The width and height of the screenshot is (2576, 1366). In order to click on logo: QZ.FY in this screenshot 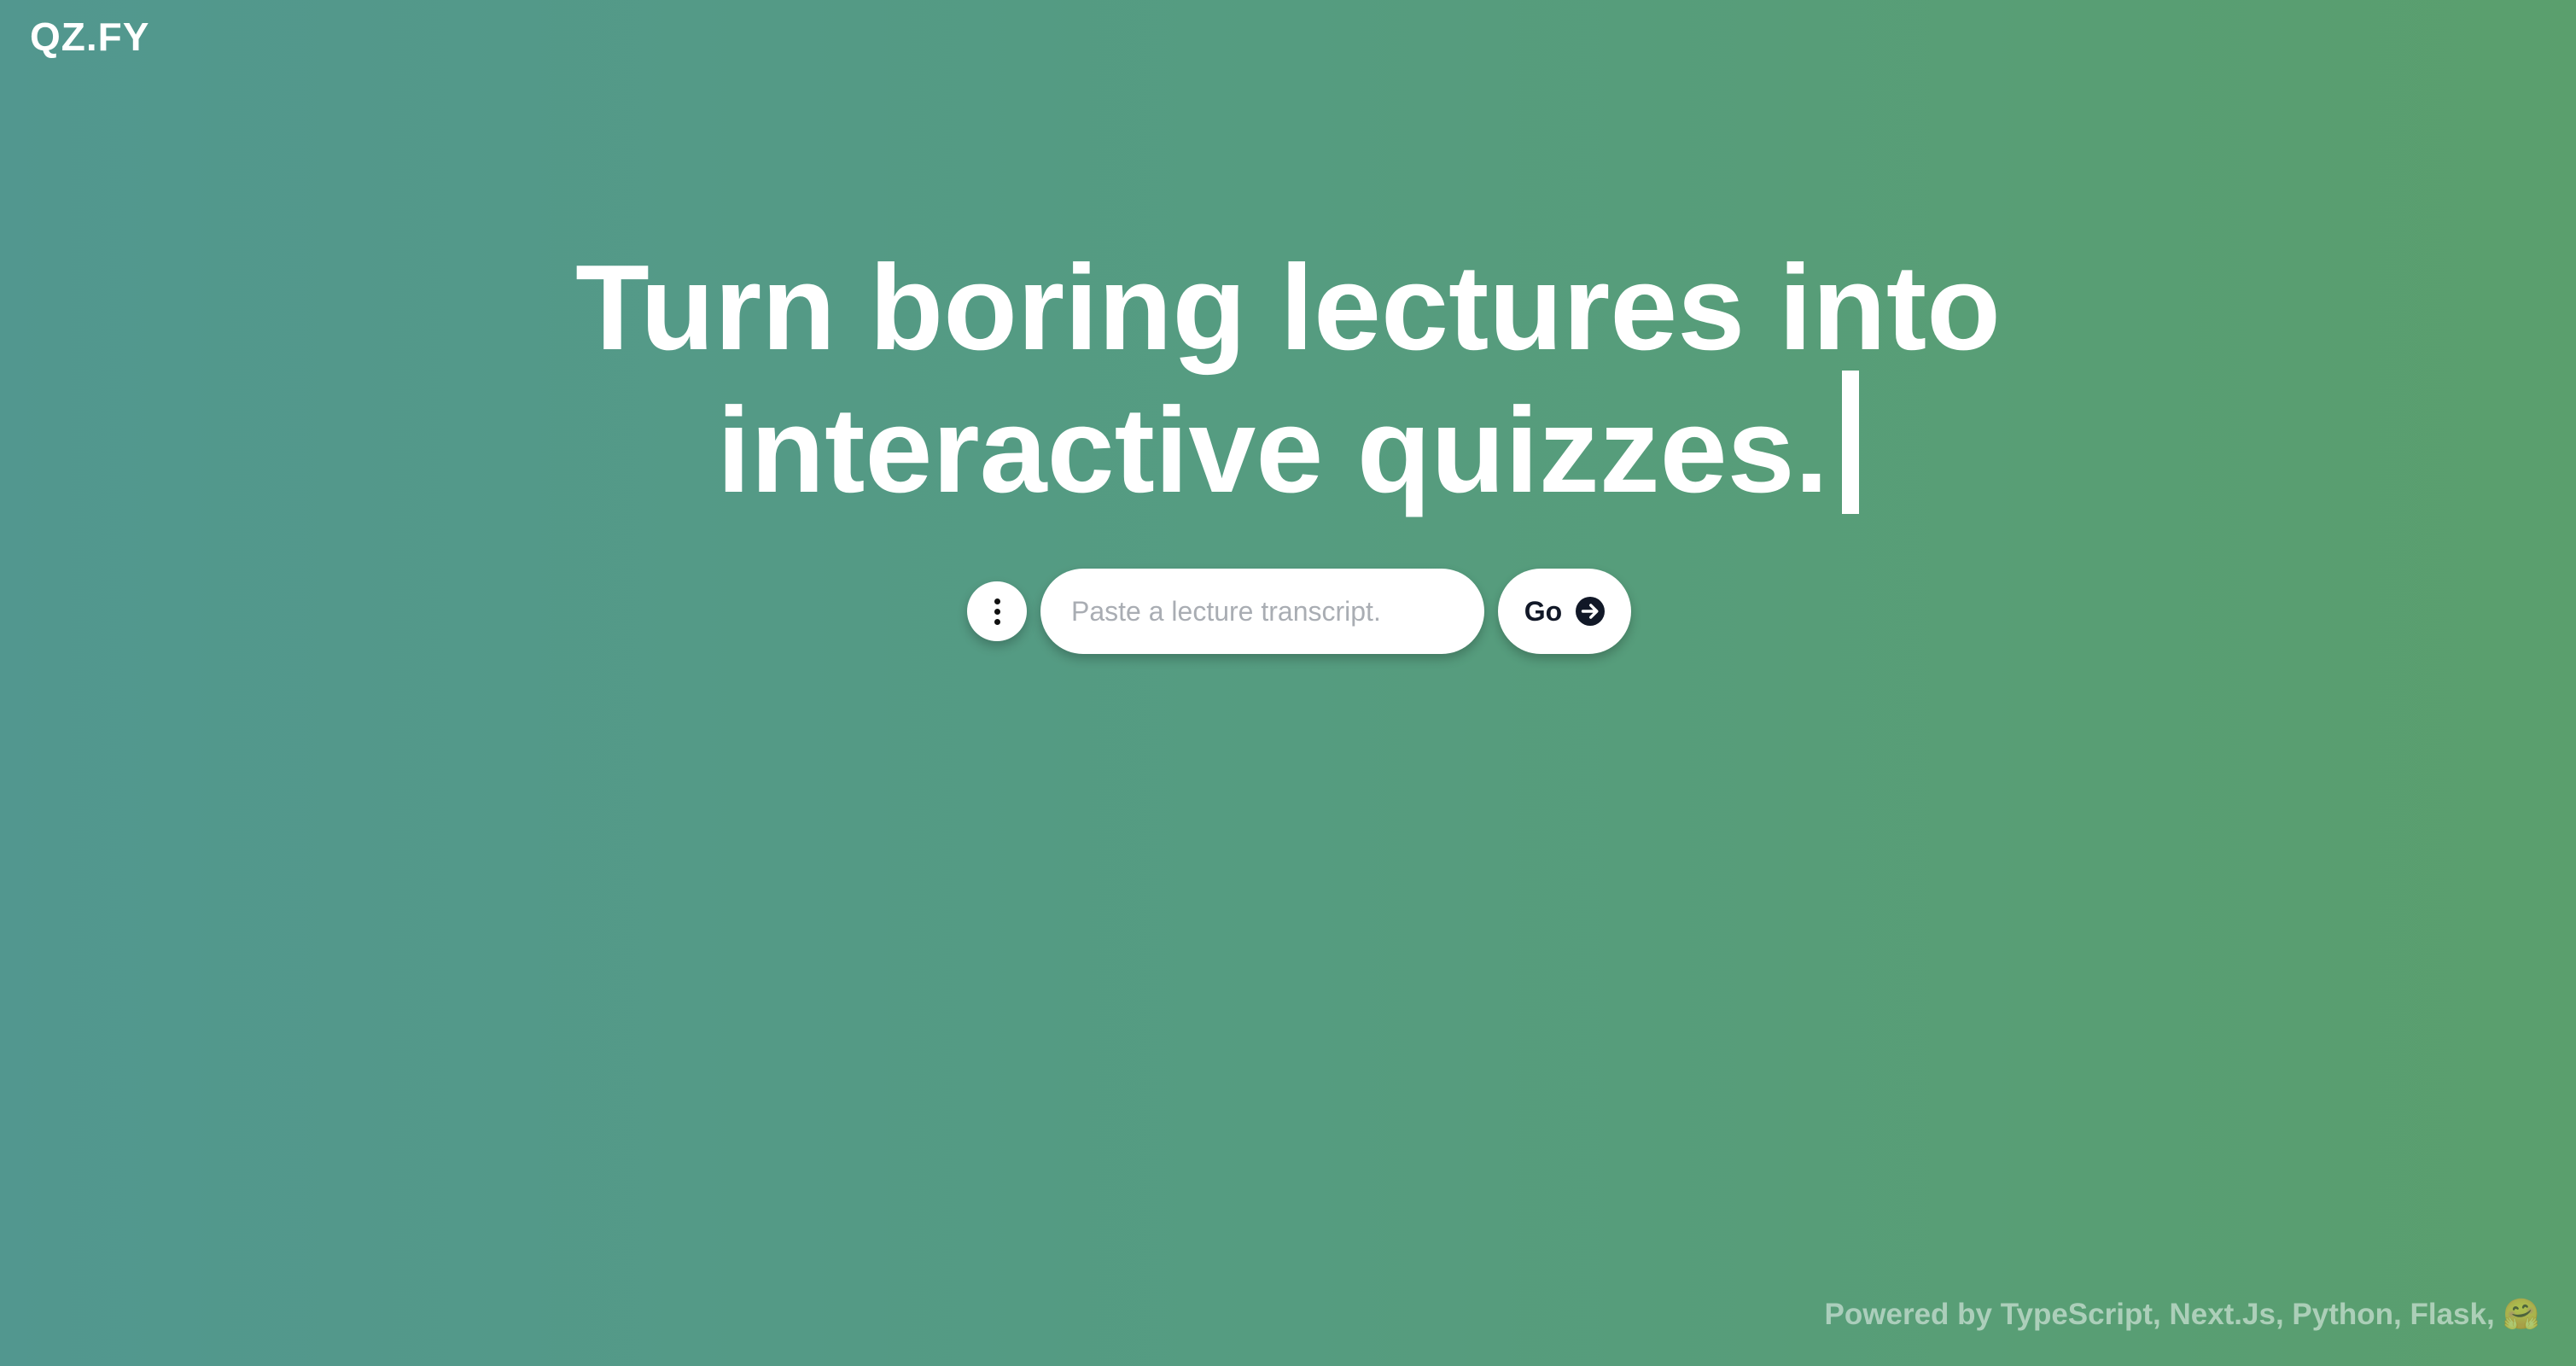, I will do `click(89, 36)`.